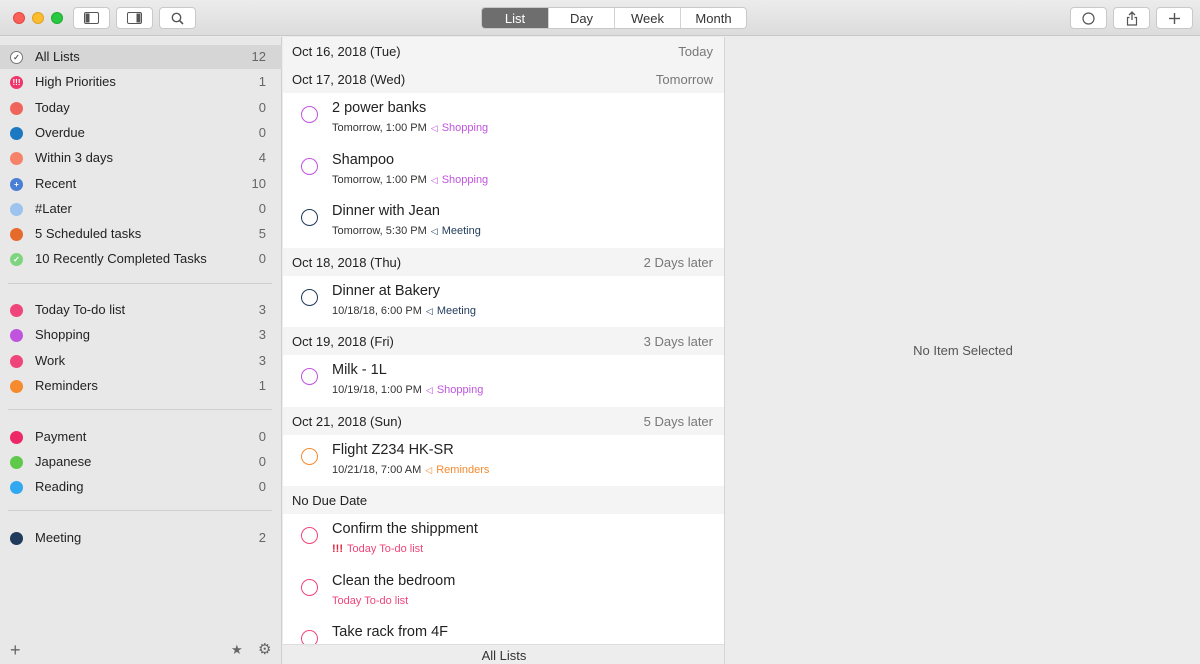  I want to click on toggle-sidebar-button, so click(91, 18).